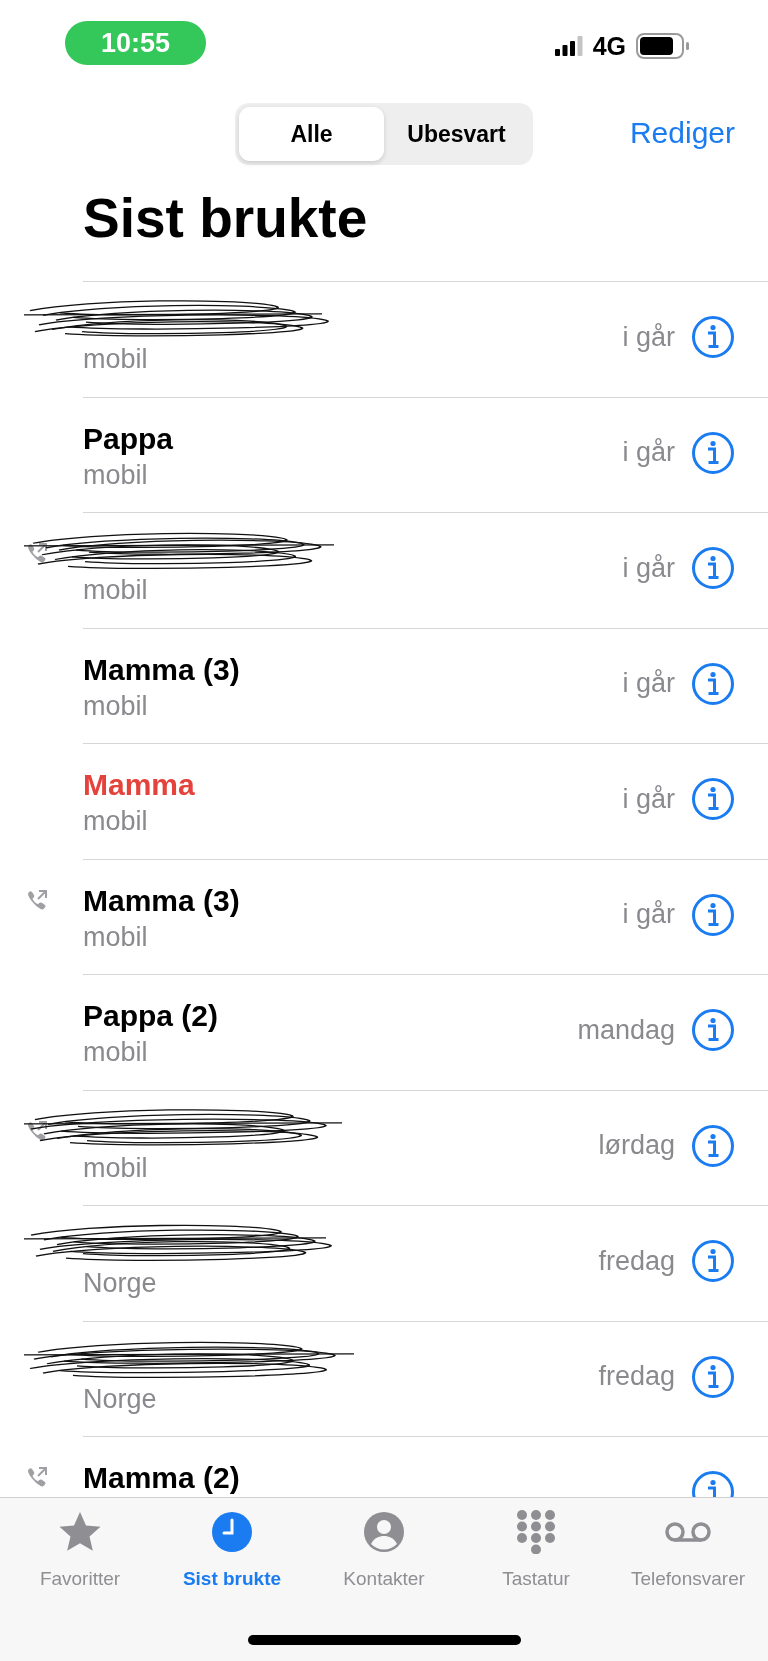 Image resolution: width=768 pixels, height=1661 pixels. I want to click on page-title: Sist brukte, so click(226, 218).